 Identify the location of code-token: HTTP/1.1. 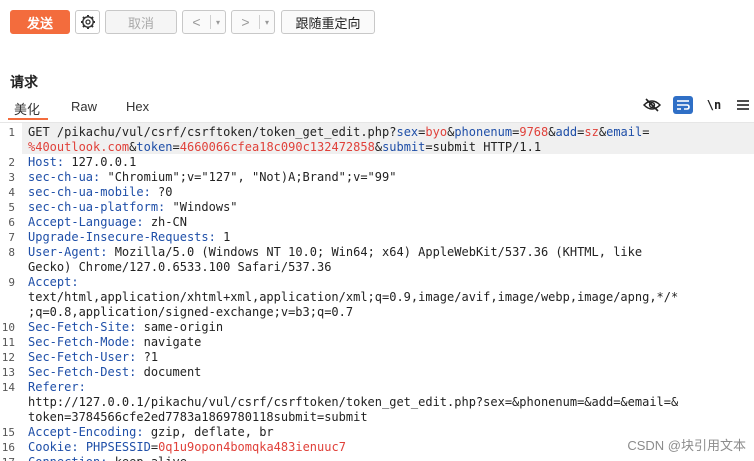
(509, 147).